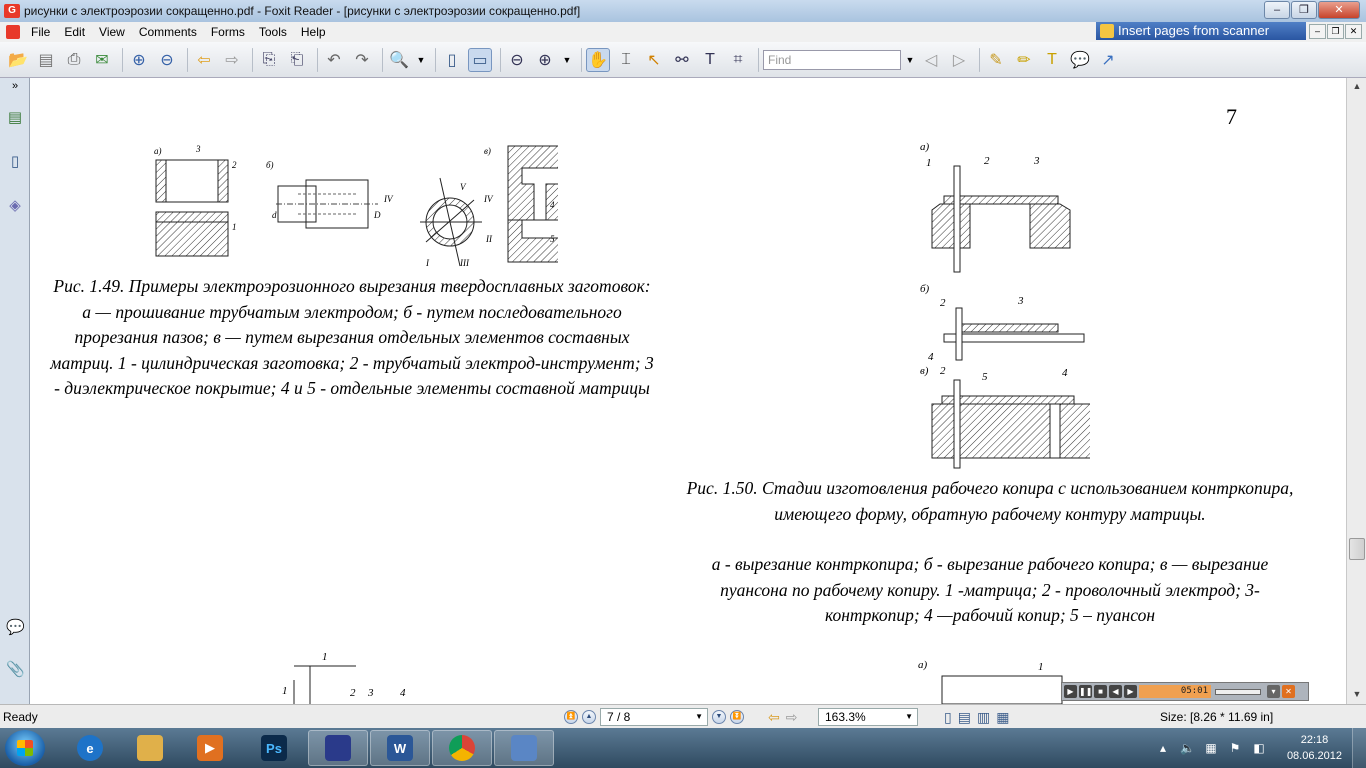 This screenshot has height=768, width=1366. Describe the element at coordinates (1357, 86) in the screenshot. I see `scroll-up-icon: ▲` at that location.